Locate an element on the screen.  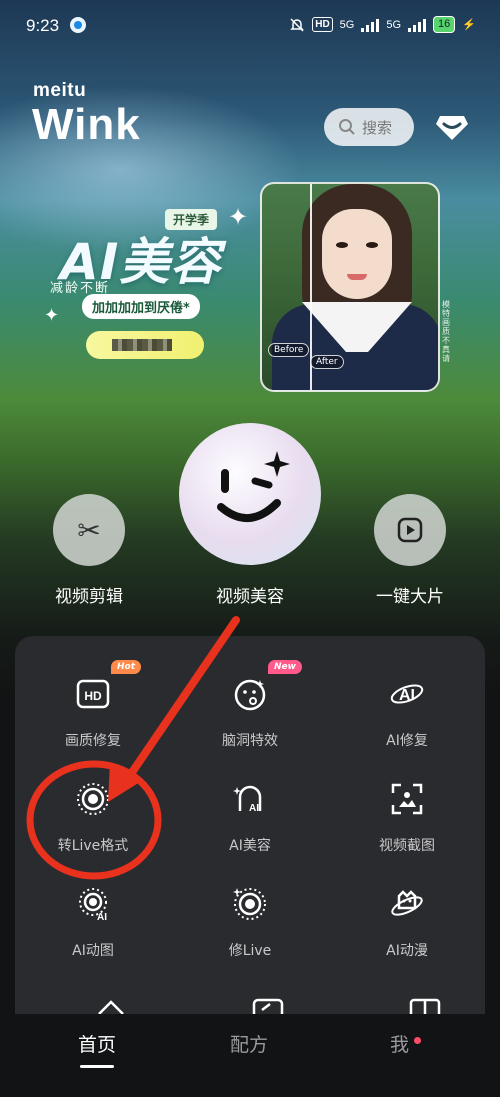
tab-me: 我 is located at coordinates (399, 1043).